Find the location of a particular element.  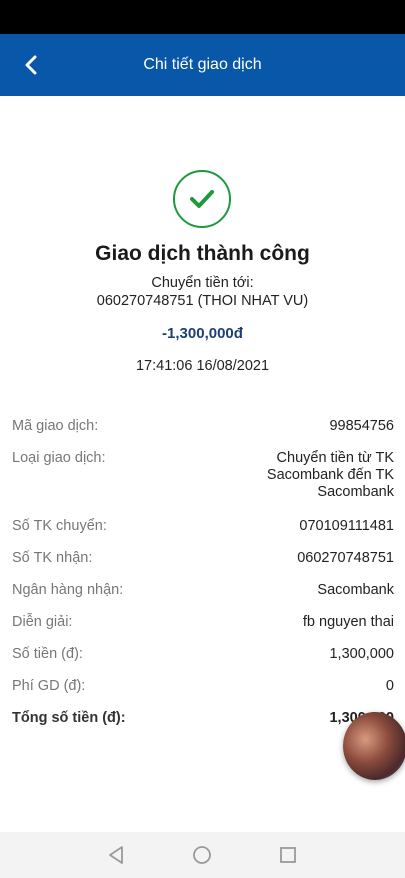

detail-label: Loại giao dịch: is located at coordinates (59, 458).